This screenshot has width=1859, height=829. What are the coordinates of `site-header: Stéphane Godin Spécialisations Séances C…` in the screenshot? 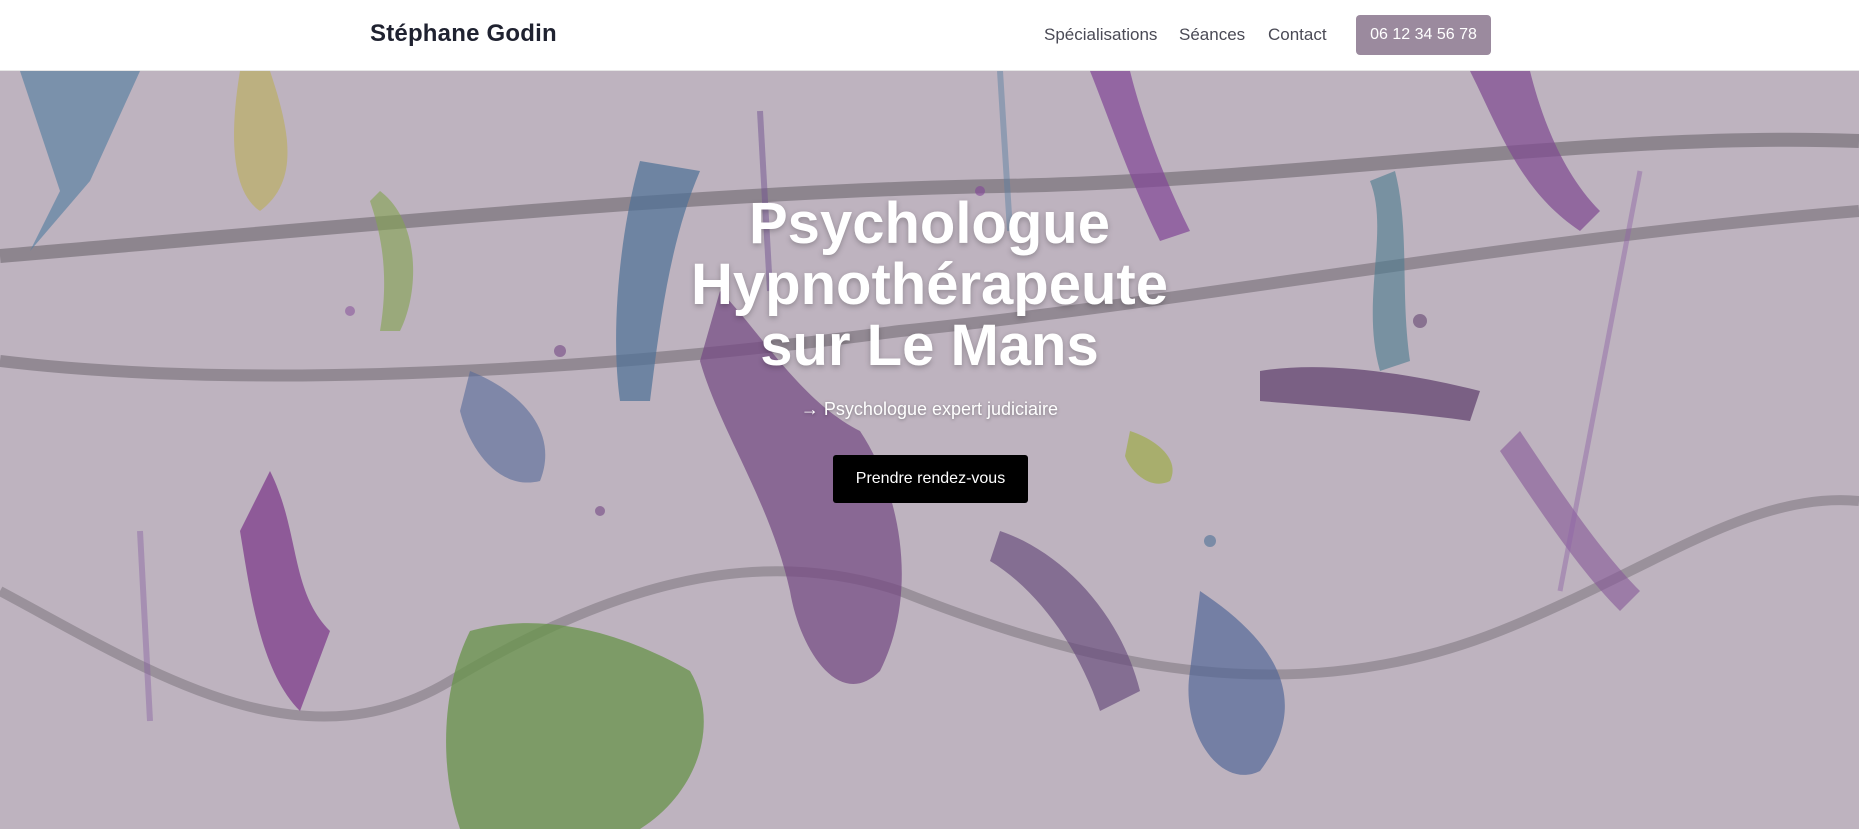 It's located at (929, 35).